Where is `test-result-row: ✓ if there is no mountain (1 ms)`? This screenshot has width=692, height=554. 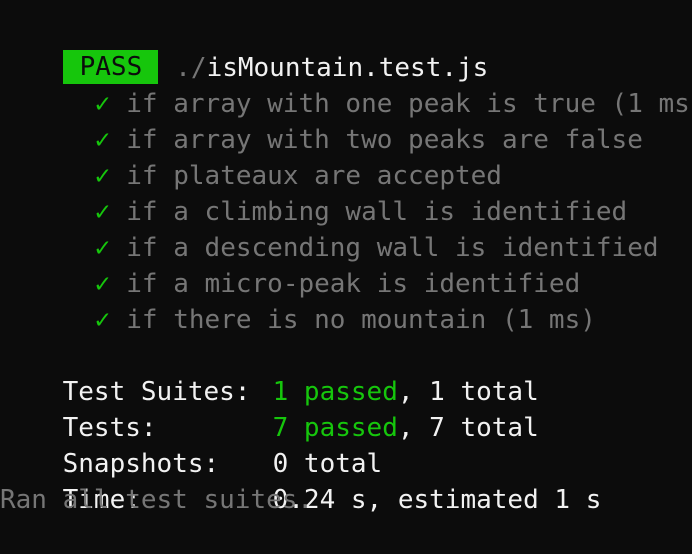
test-result-row: ✓ if there is no mountain (1 ms) is located at coordinates (346, 300).